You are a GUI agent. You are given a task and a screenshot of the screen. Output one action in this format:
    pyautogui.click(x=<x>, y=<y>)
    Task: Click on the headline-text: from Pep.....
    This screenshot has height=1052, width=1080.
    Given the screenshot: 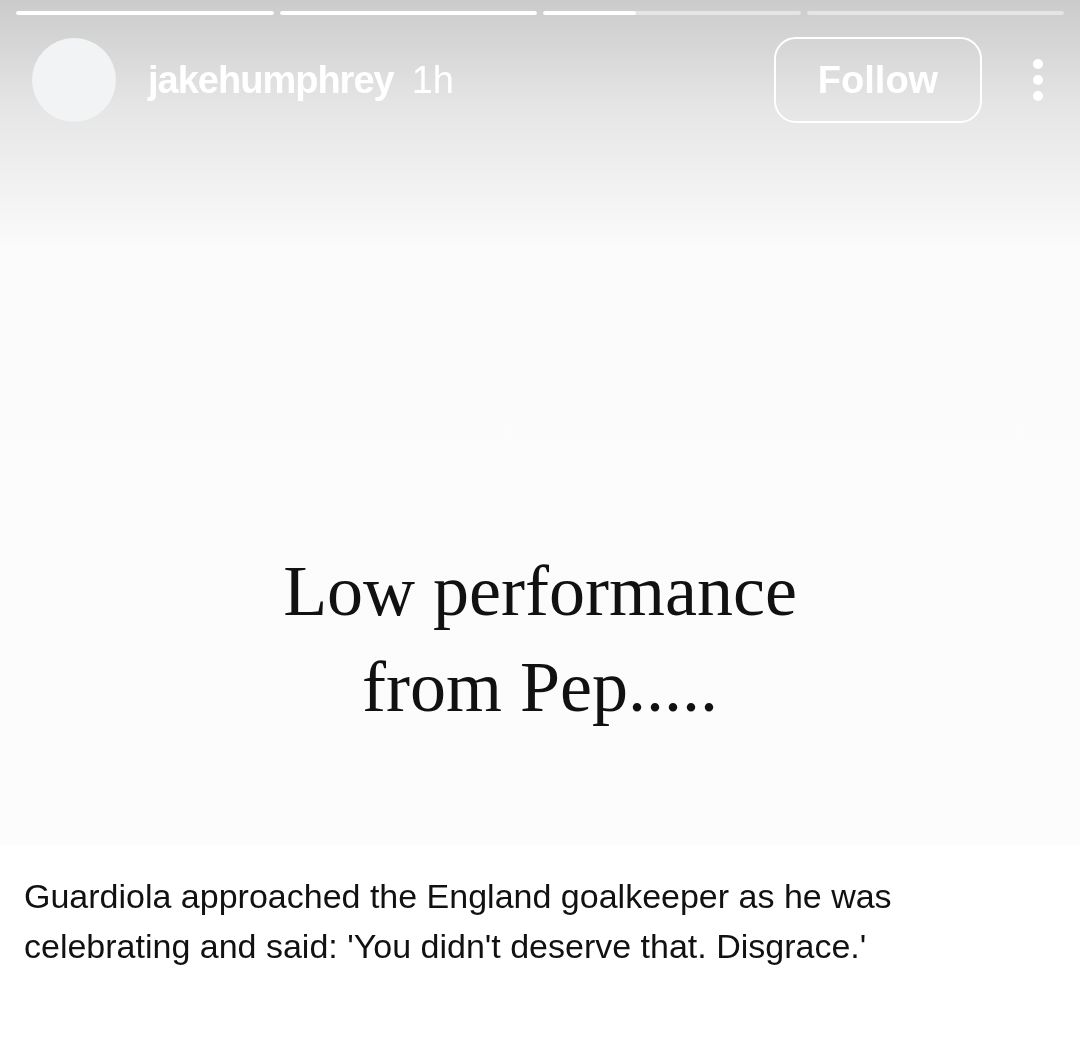 What is the action you would take?
    pyautogui.click(x=540, y=687)
    